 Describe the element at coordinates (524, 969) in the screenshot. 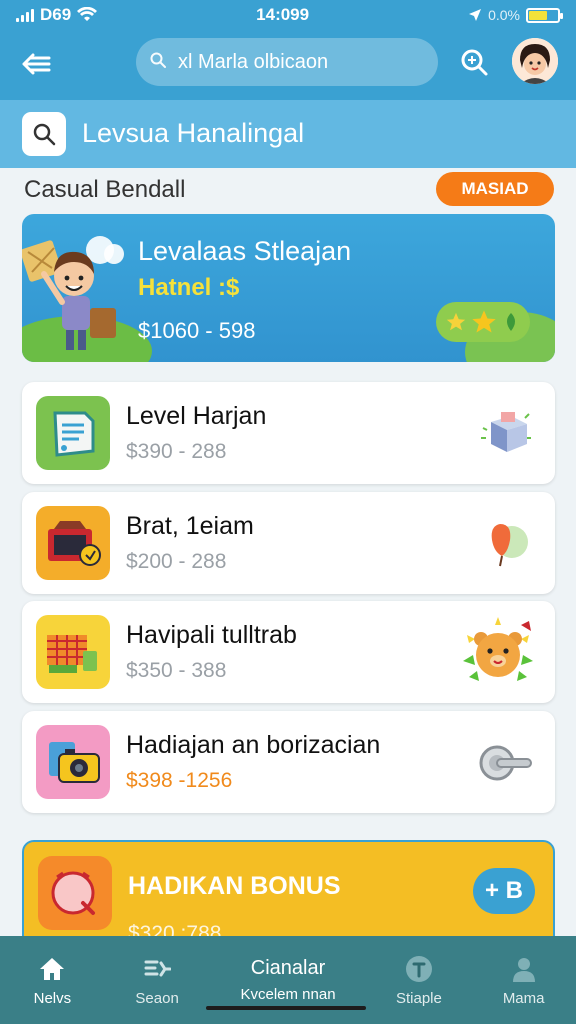

I see `person-icon` at that location.